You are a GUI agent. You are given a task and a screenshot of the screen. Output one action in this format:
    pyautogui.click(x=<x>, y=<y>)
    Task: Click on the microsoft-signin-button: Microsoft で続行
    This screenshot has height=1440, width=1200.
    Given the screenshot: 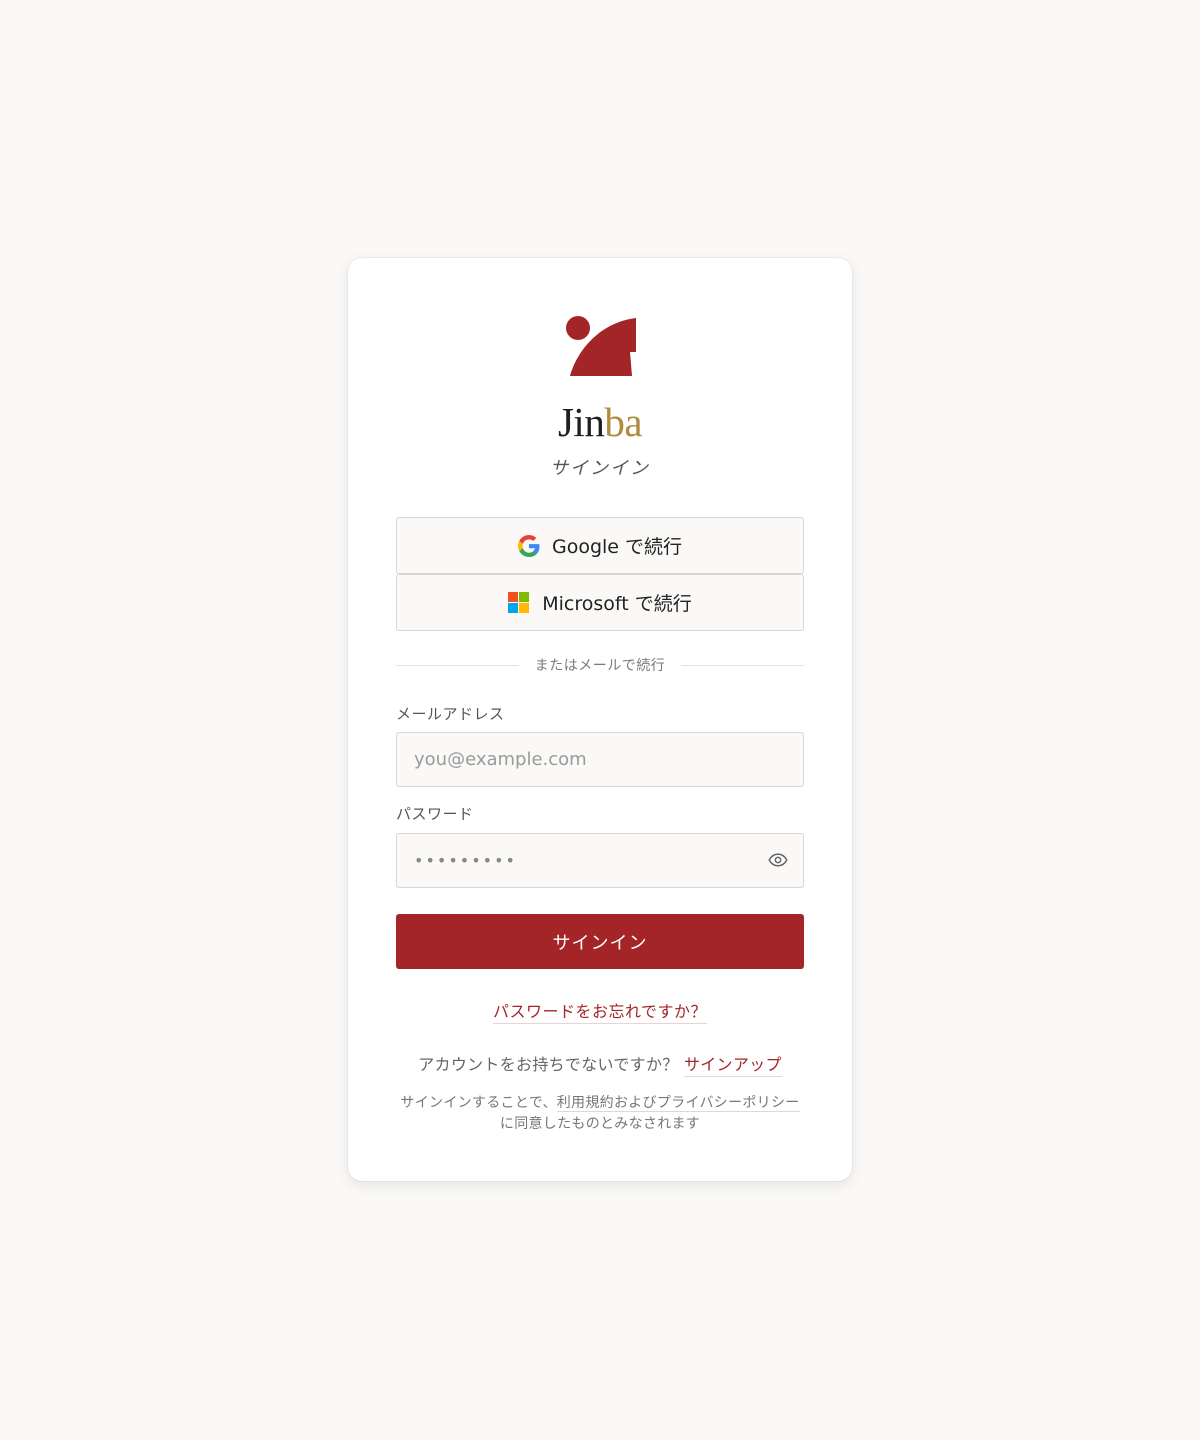 What is the action you would take?
    pyautogui.click(x=600, y=602)
    